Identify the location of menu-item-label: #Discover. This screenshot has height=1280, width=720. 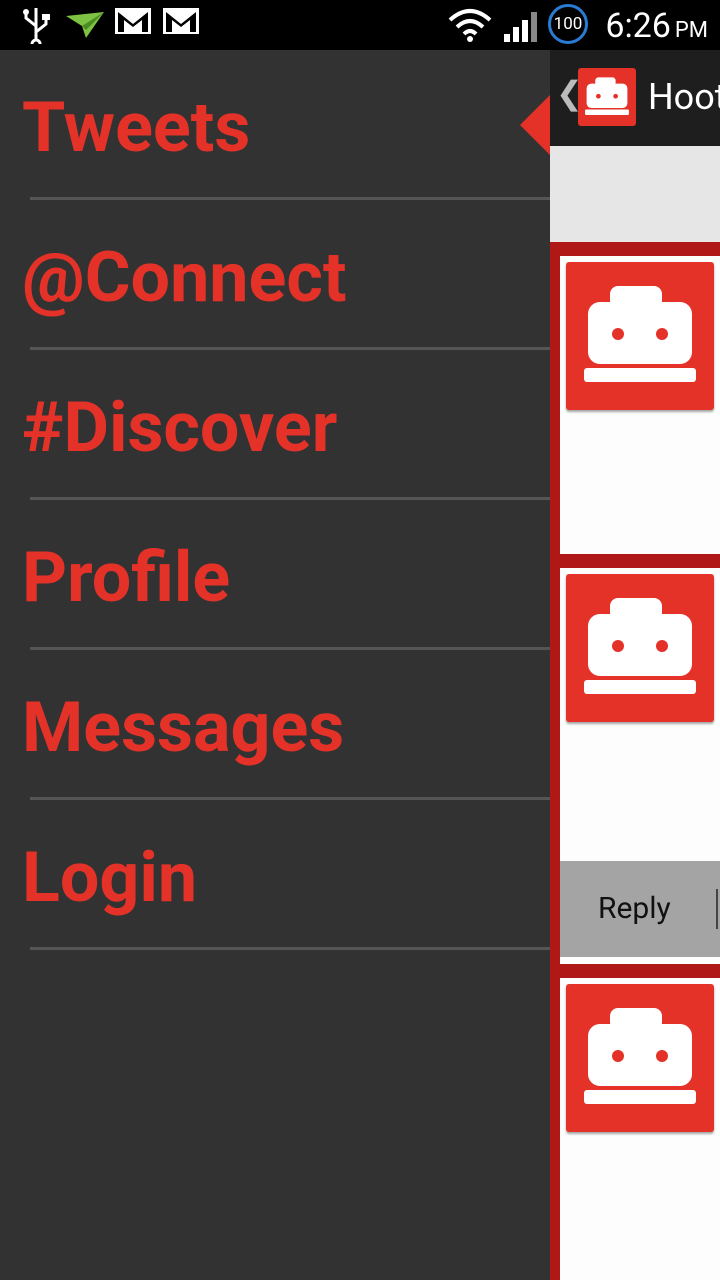
(180, 428).